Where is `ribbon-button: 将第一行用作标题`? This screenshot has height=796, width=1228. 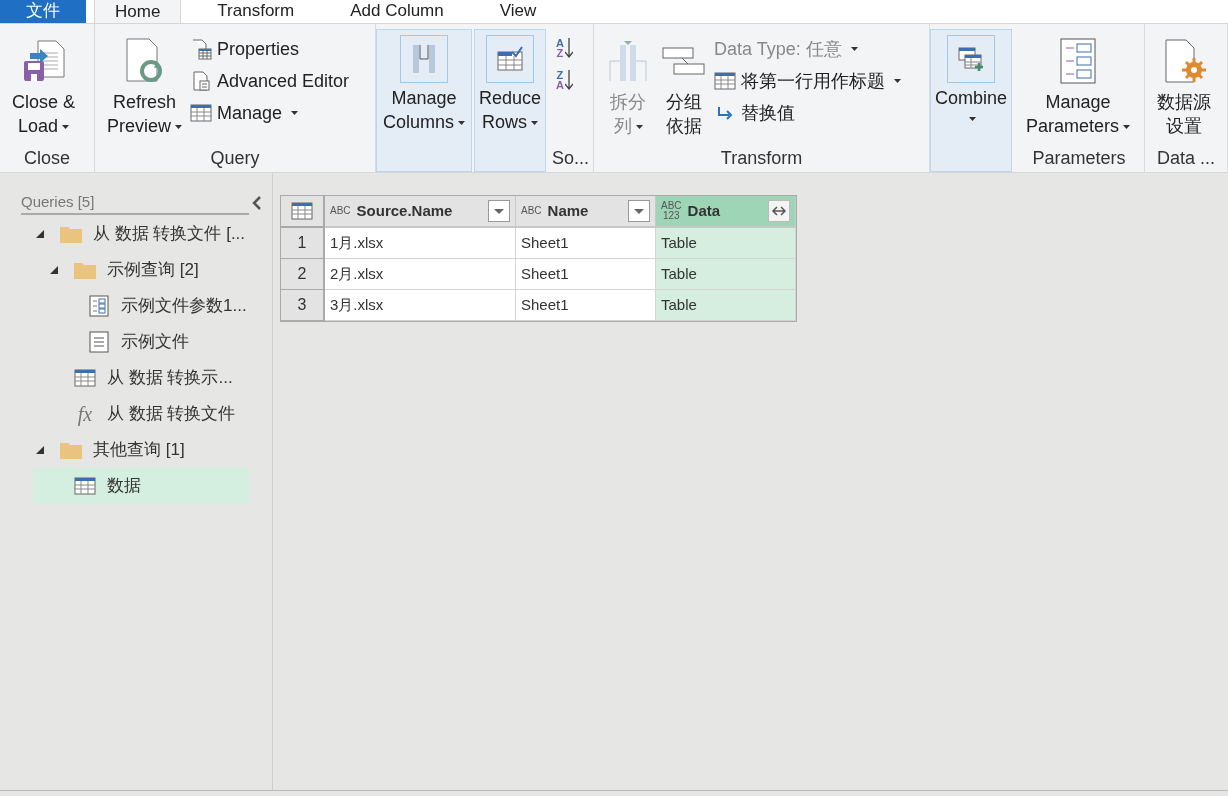
ribbon-button: 将第一行用作标题 is located at coordinates (807, 81).